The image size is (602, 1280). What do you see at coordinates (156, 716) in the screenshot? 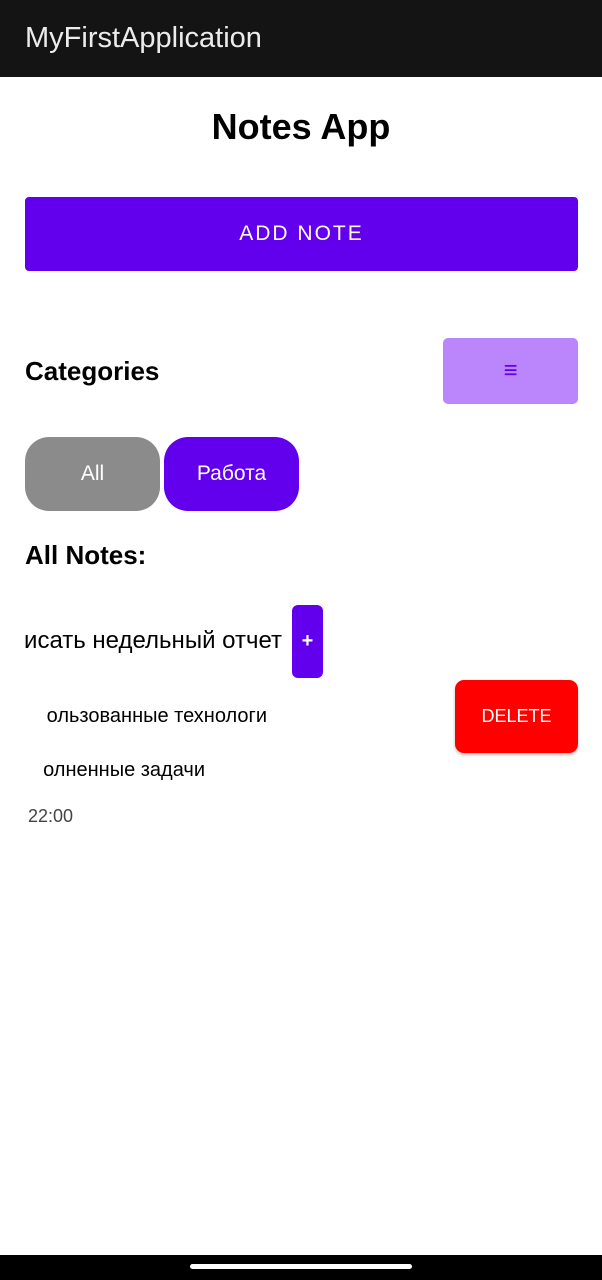
I see `note-text-line: ользованные технологи` at bounding box center [156, 716].